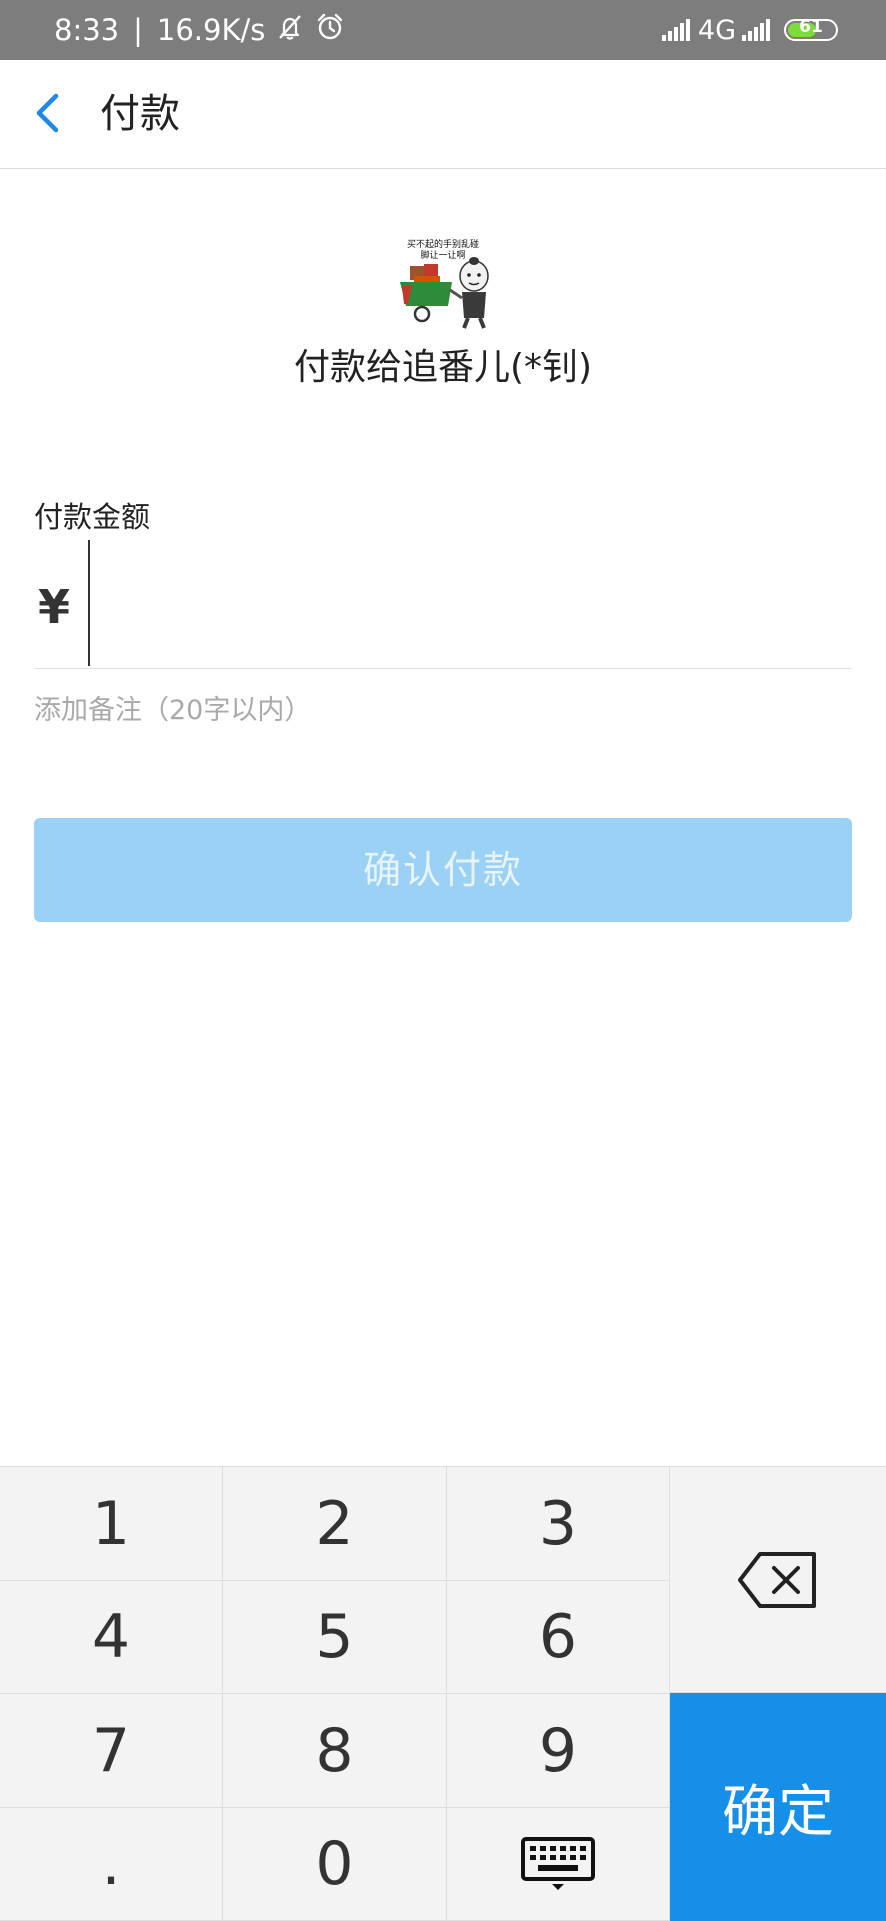 The height and width of the screenshot is (1921, 886). What do you see at coordinates (290, 30) in the screenshot?
I see `bell-muted-icon` at bounding box center [290, 30].